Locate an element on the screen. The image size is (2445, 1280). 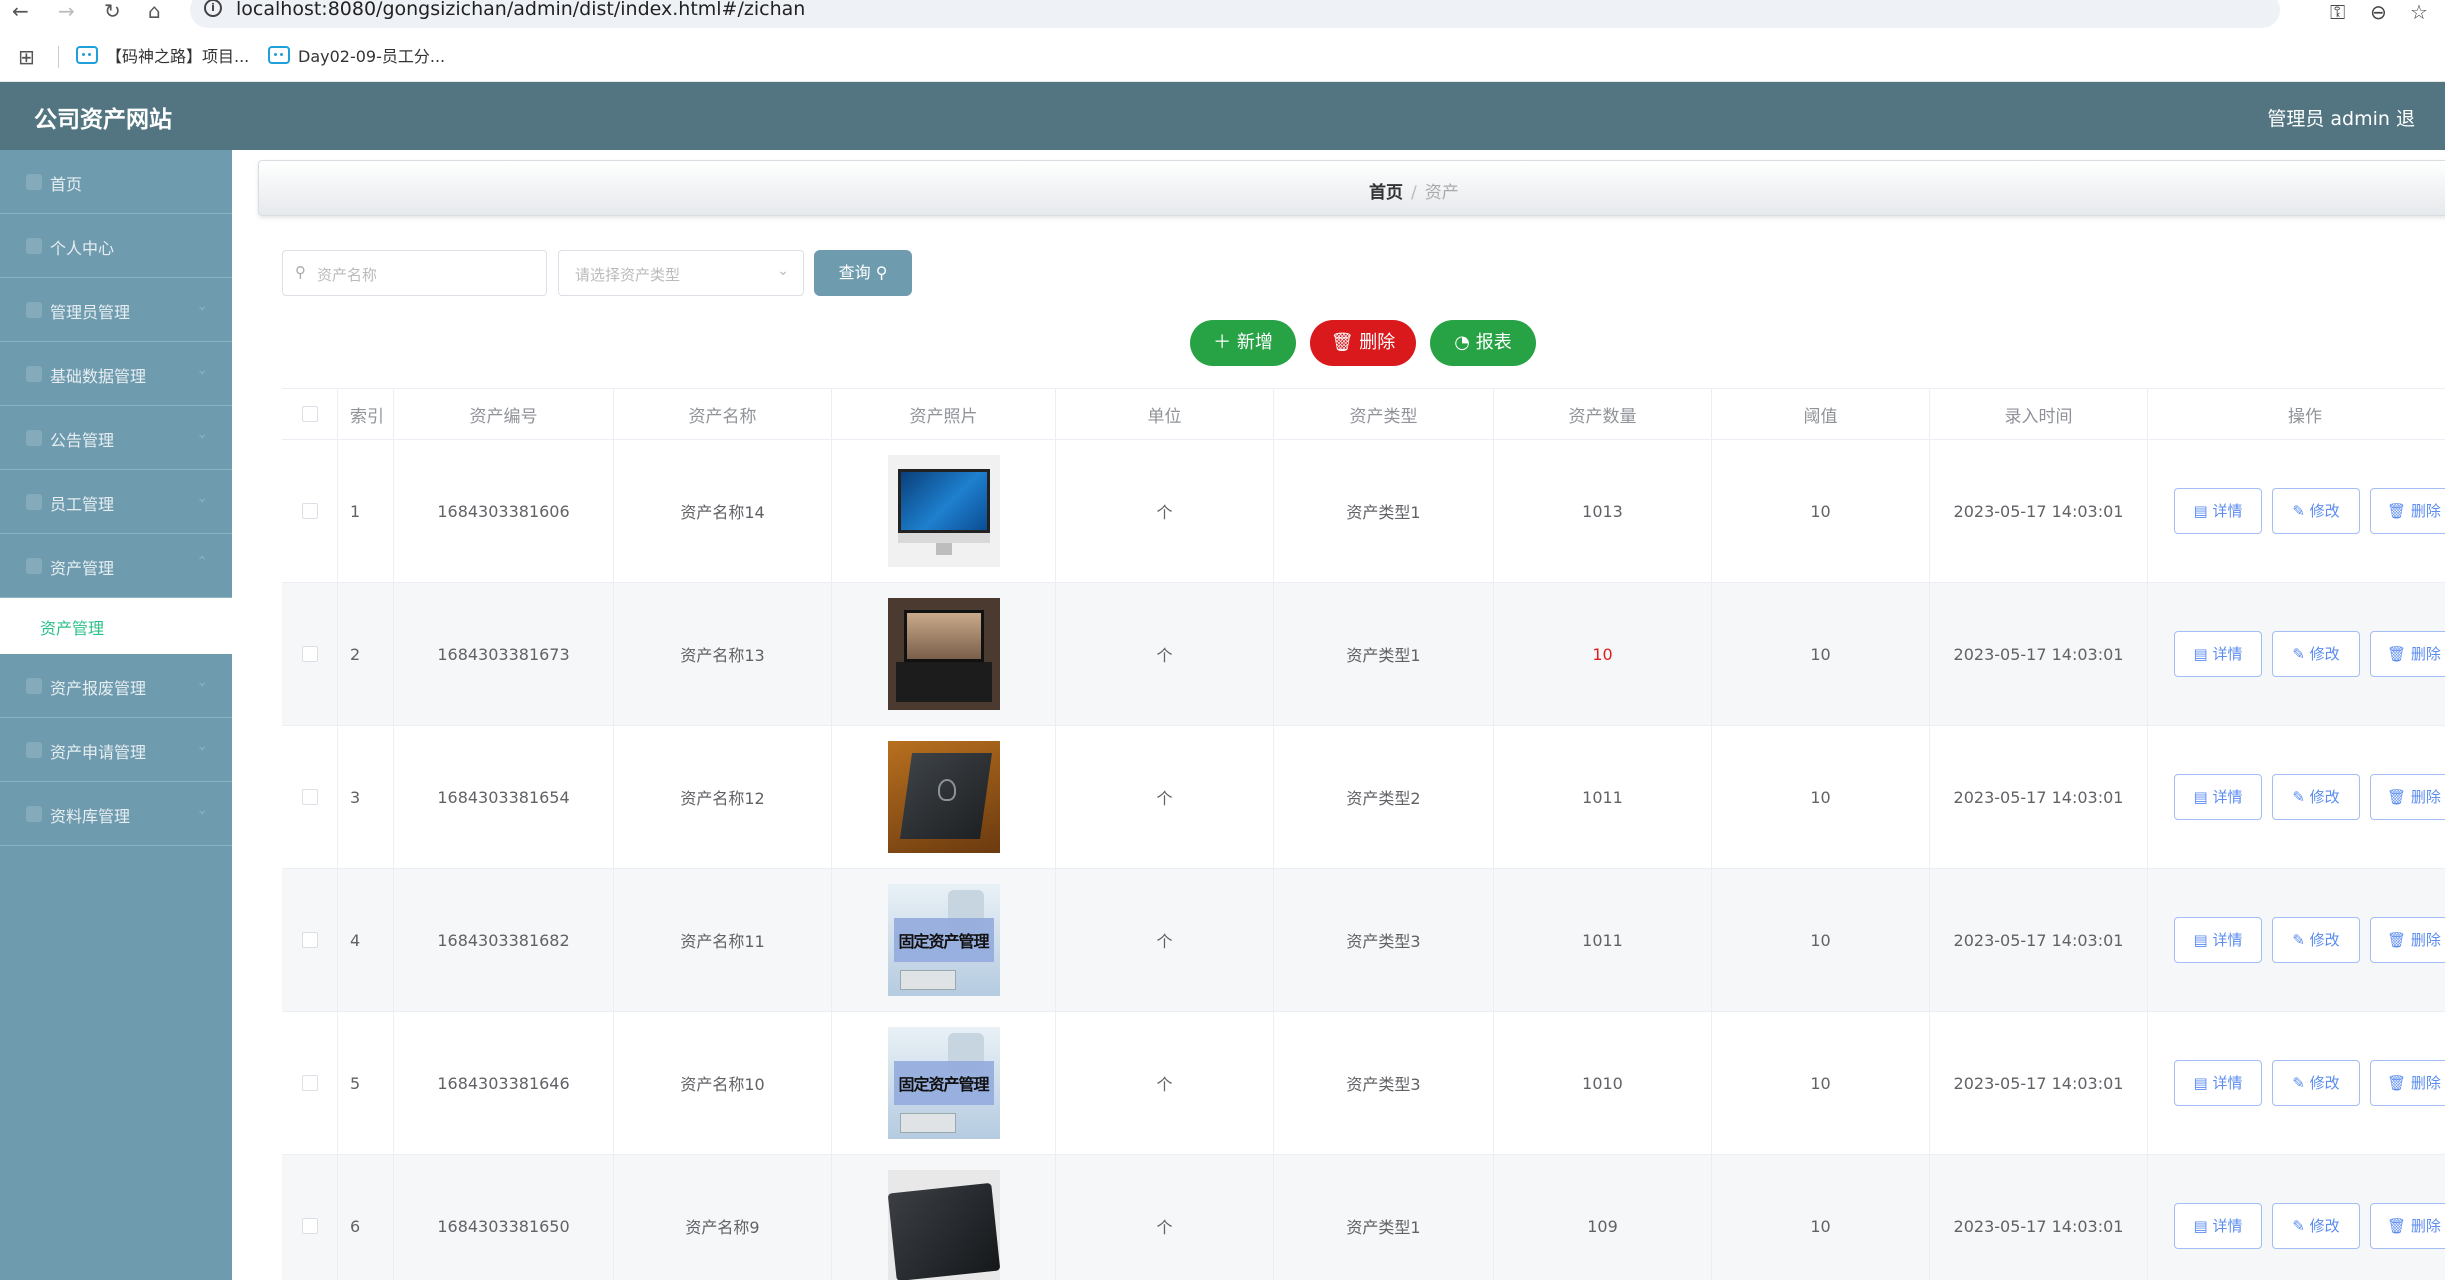
imac-photo is located at coordinates (943, 511).